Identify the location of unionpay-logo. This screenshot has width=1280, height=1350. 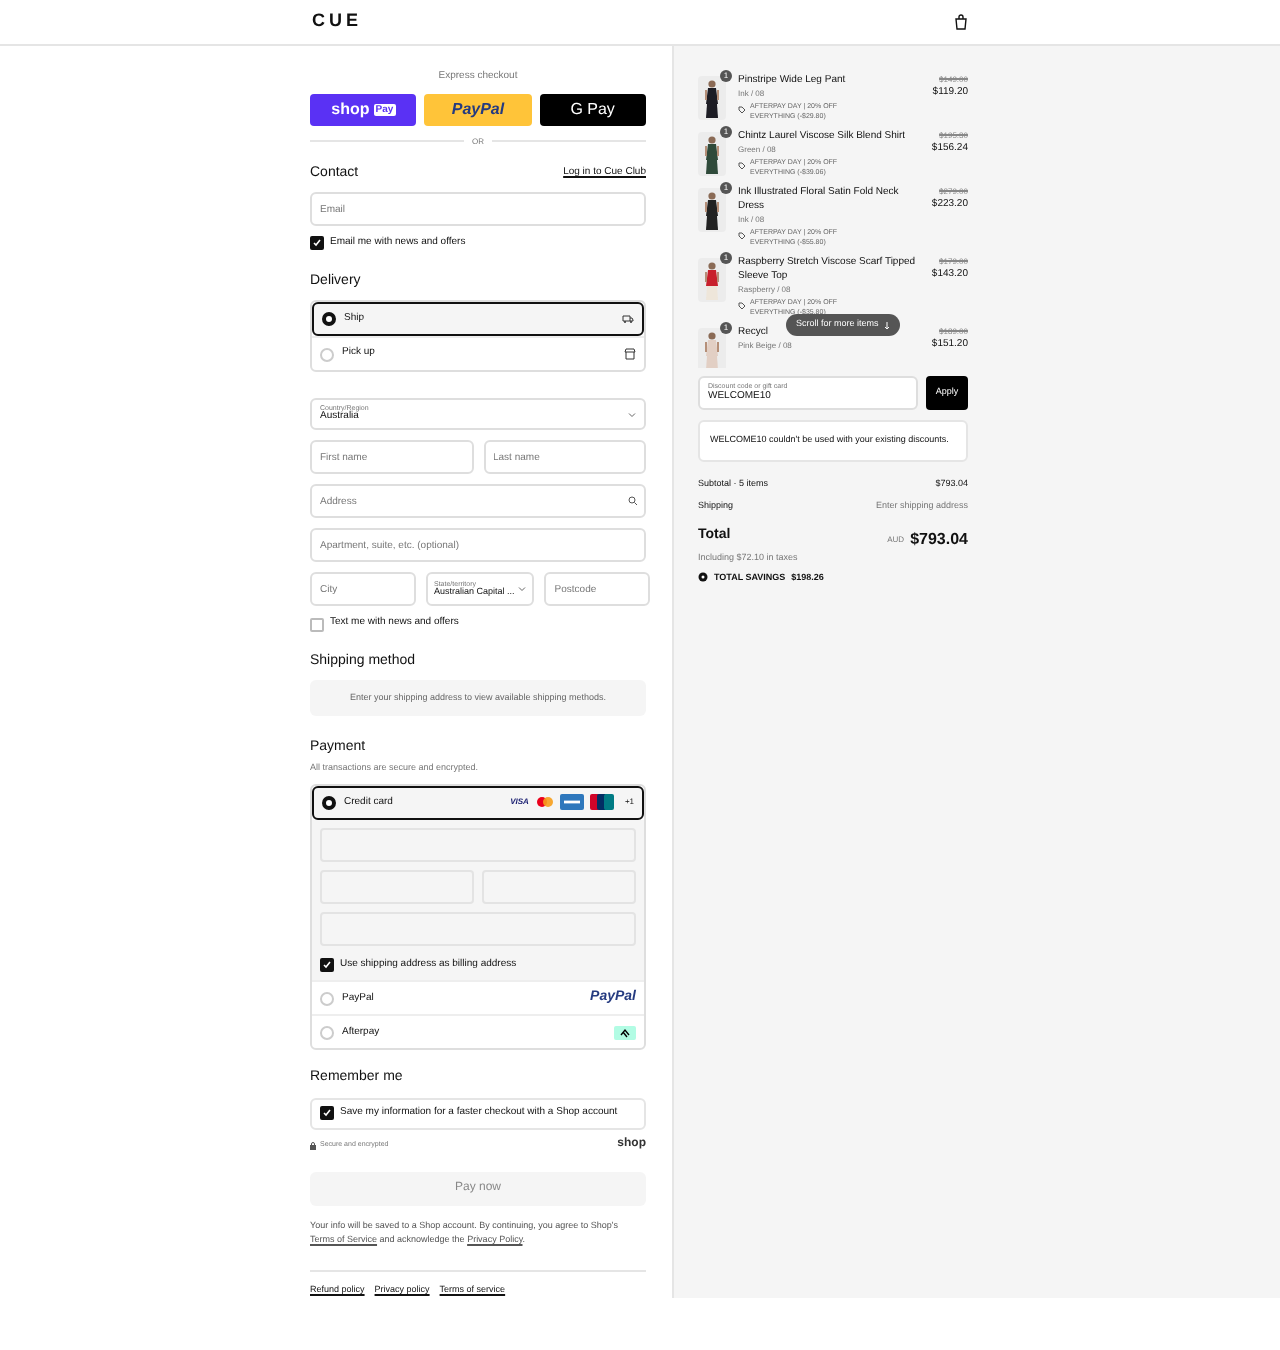
(602, 802).